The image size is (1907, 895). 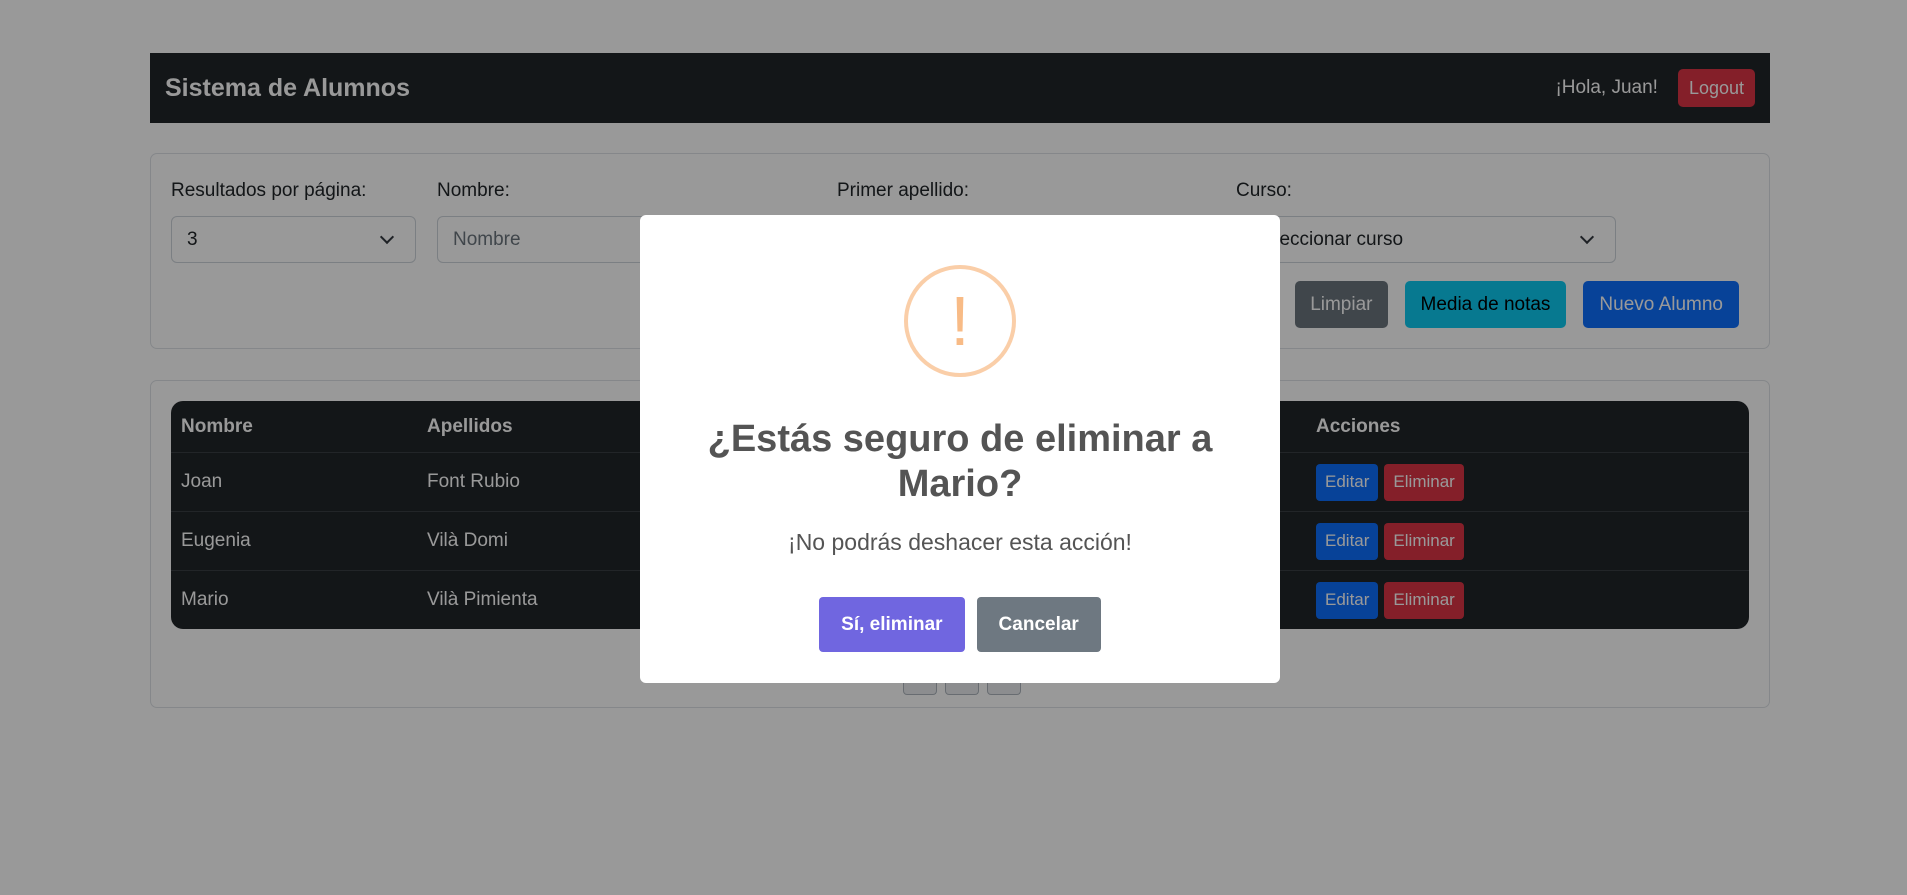 What do you see at coordinates (960, 461) in the screenshot?
I see `dialog-title: ¿Estás seguro de eliminar a Mario?` at bounding box center [960, 461].